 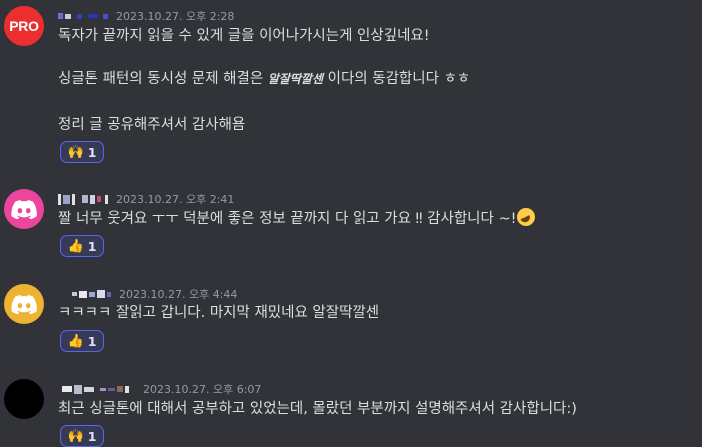 I want to click on message-text: ㅋㅋㅋㅋ 잘읽고 갑니다. 마지막 재밌네요 알잘딱깔센, so click(x=219, y=313).